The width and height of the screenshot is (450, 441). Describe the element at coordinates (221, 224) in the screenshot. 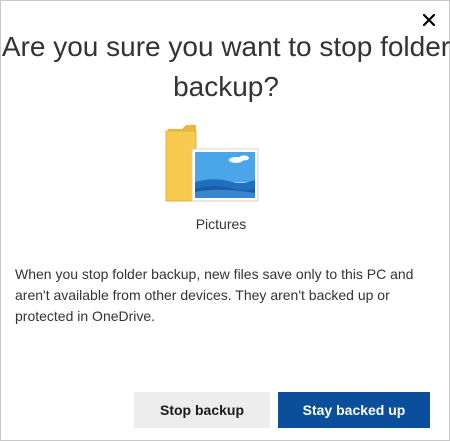

I see `folder-label: Pictures` at that location.